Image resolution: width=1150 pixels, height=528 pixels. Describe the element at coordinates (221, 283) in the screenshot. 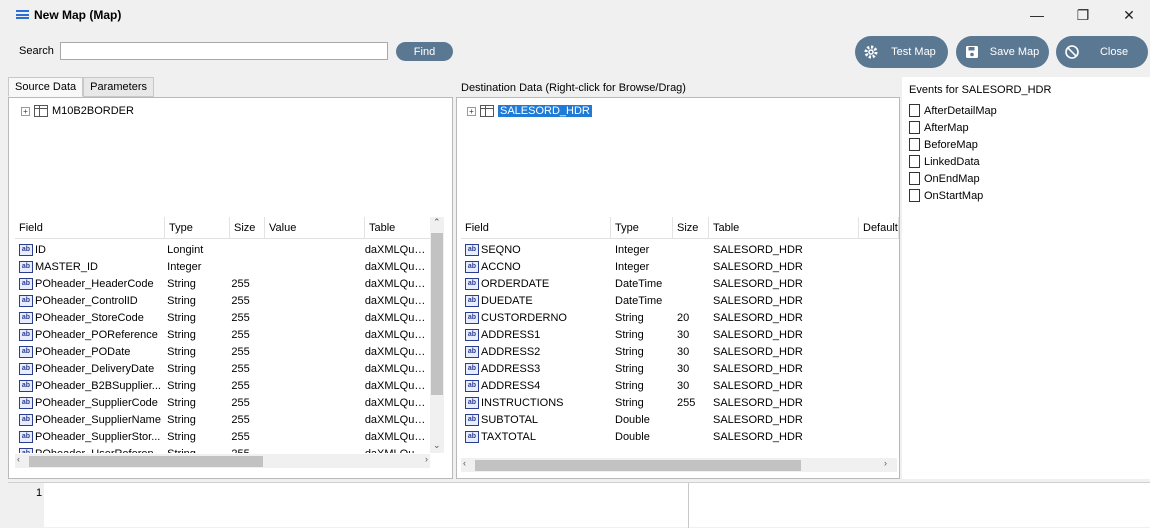

I see `table-row: ab POheader_HeaderCode String 255 daXMLQuery` at that location.